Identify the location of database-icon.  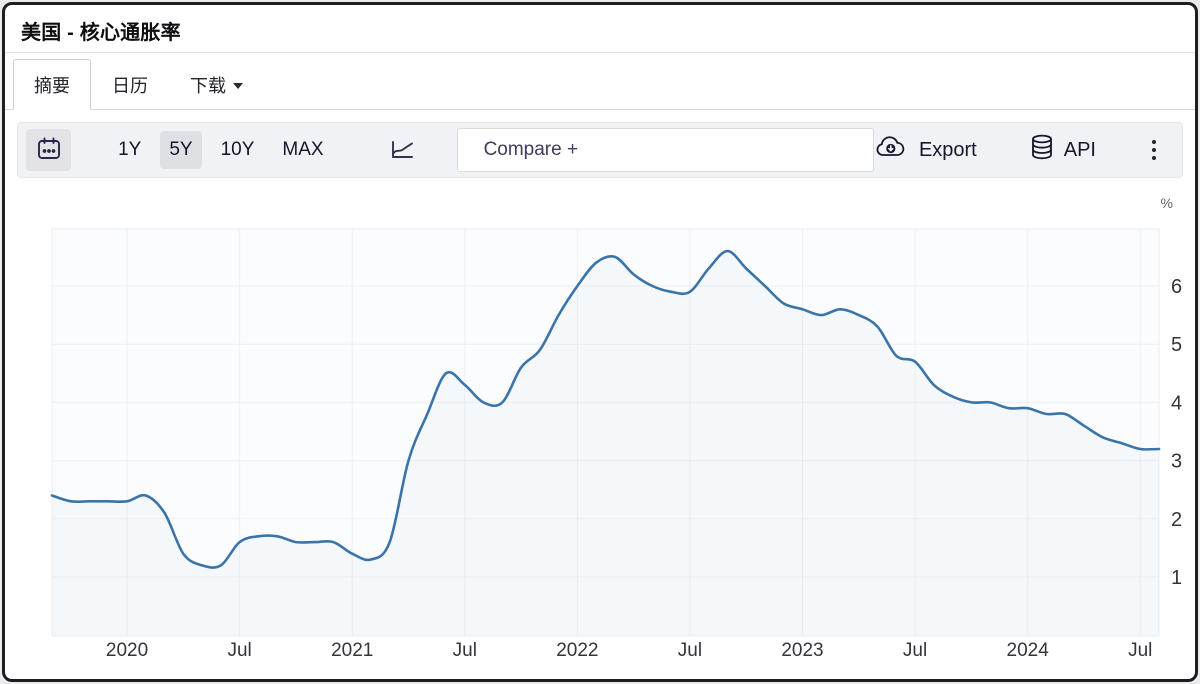
(1042, 150).